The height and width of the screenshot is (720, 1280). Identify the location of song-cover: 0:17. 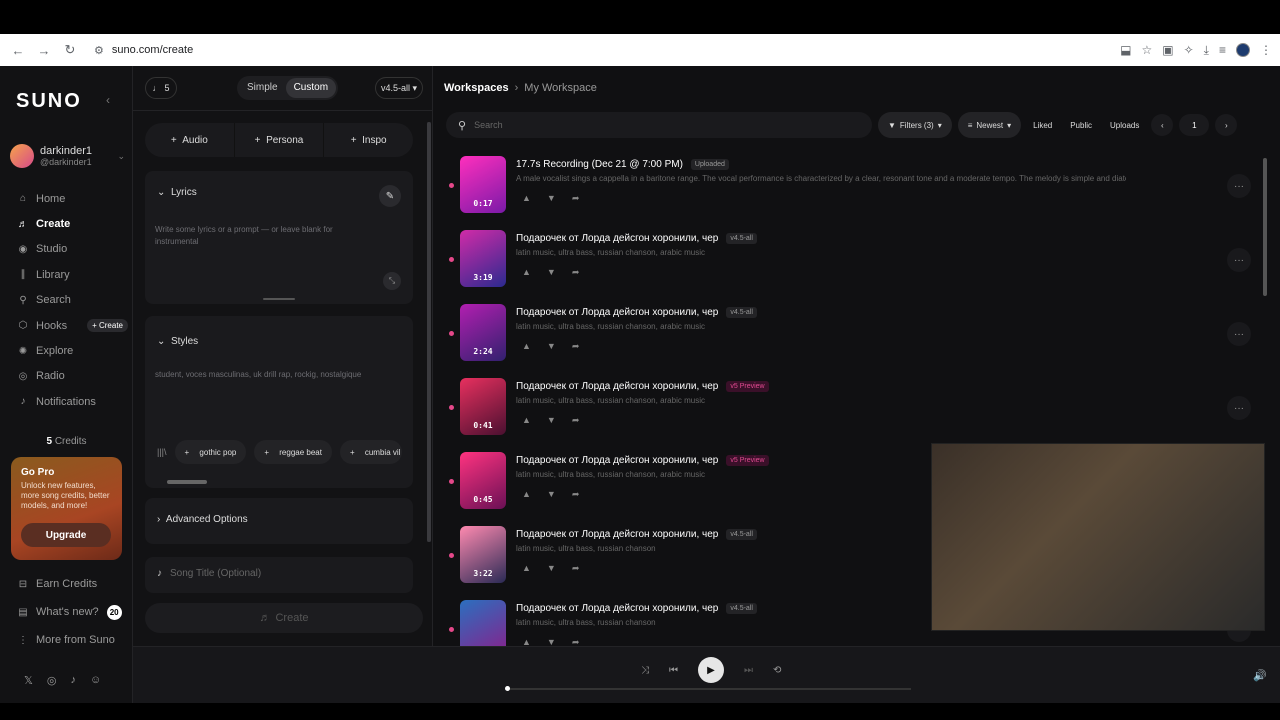
(483, 184).